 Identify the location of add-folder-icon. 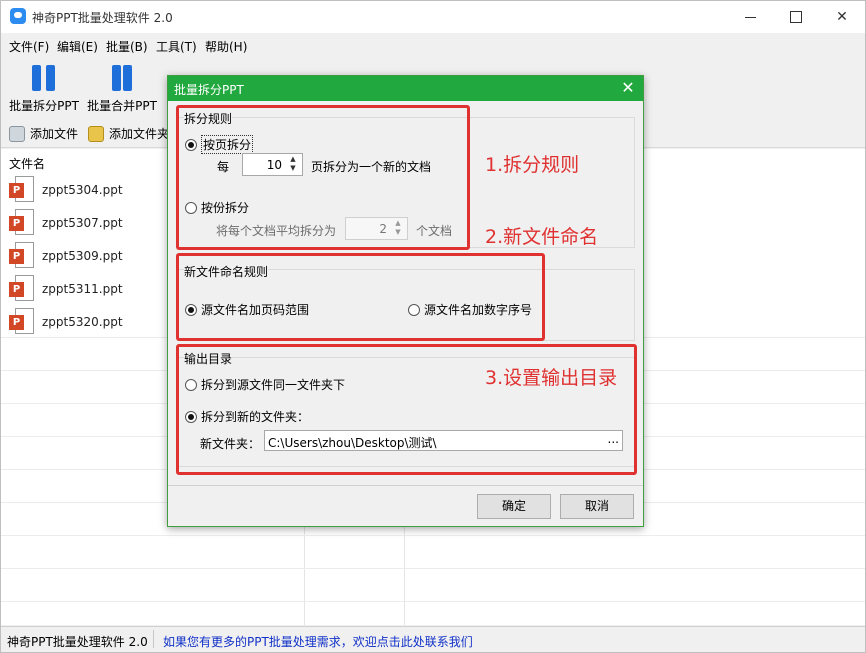
(96, 133).